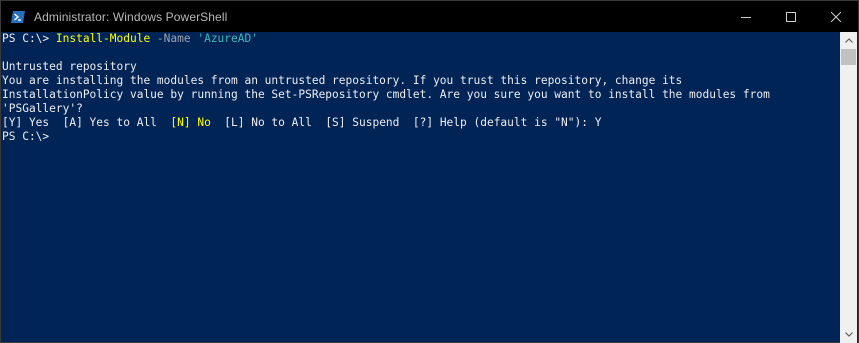 The height and width of the screenshot is (343, 859). Describe the element at coordinates (131, 16) in the screenshot. I see `window-title: Administrator: Windows PowerShell` at that location.